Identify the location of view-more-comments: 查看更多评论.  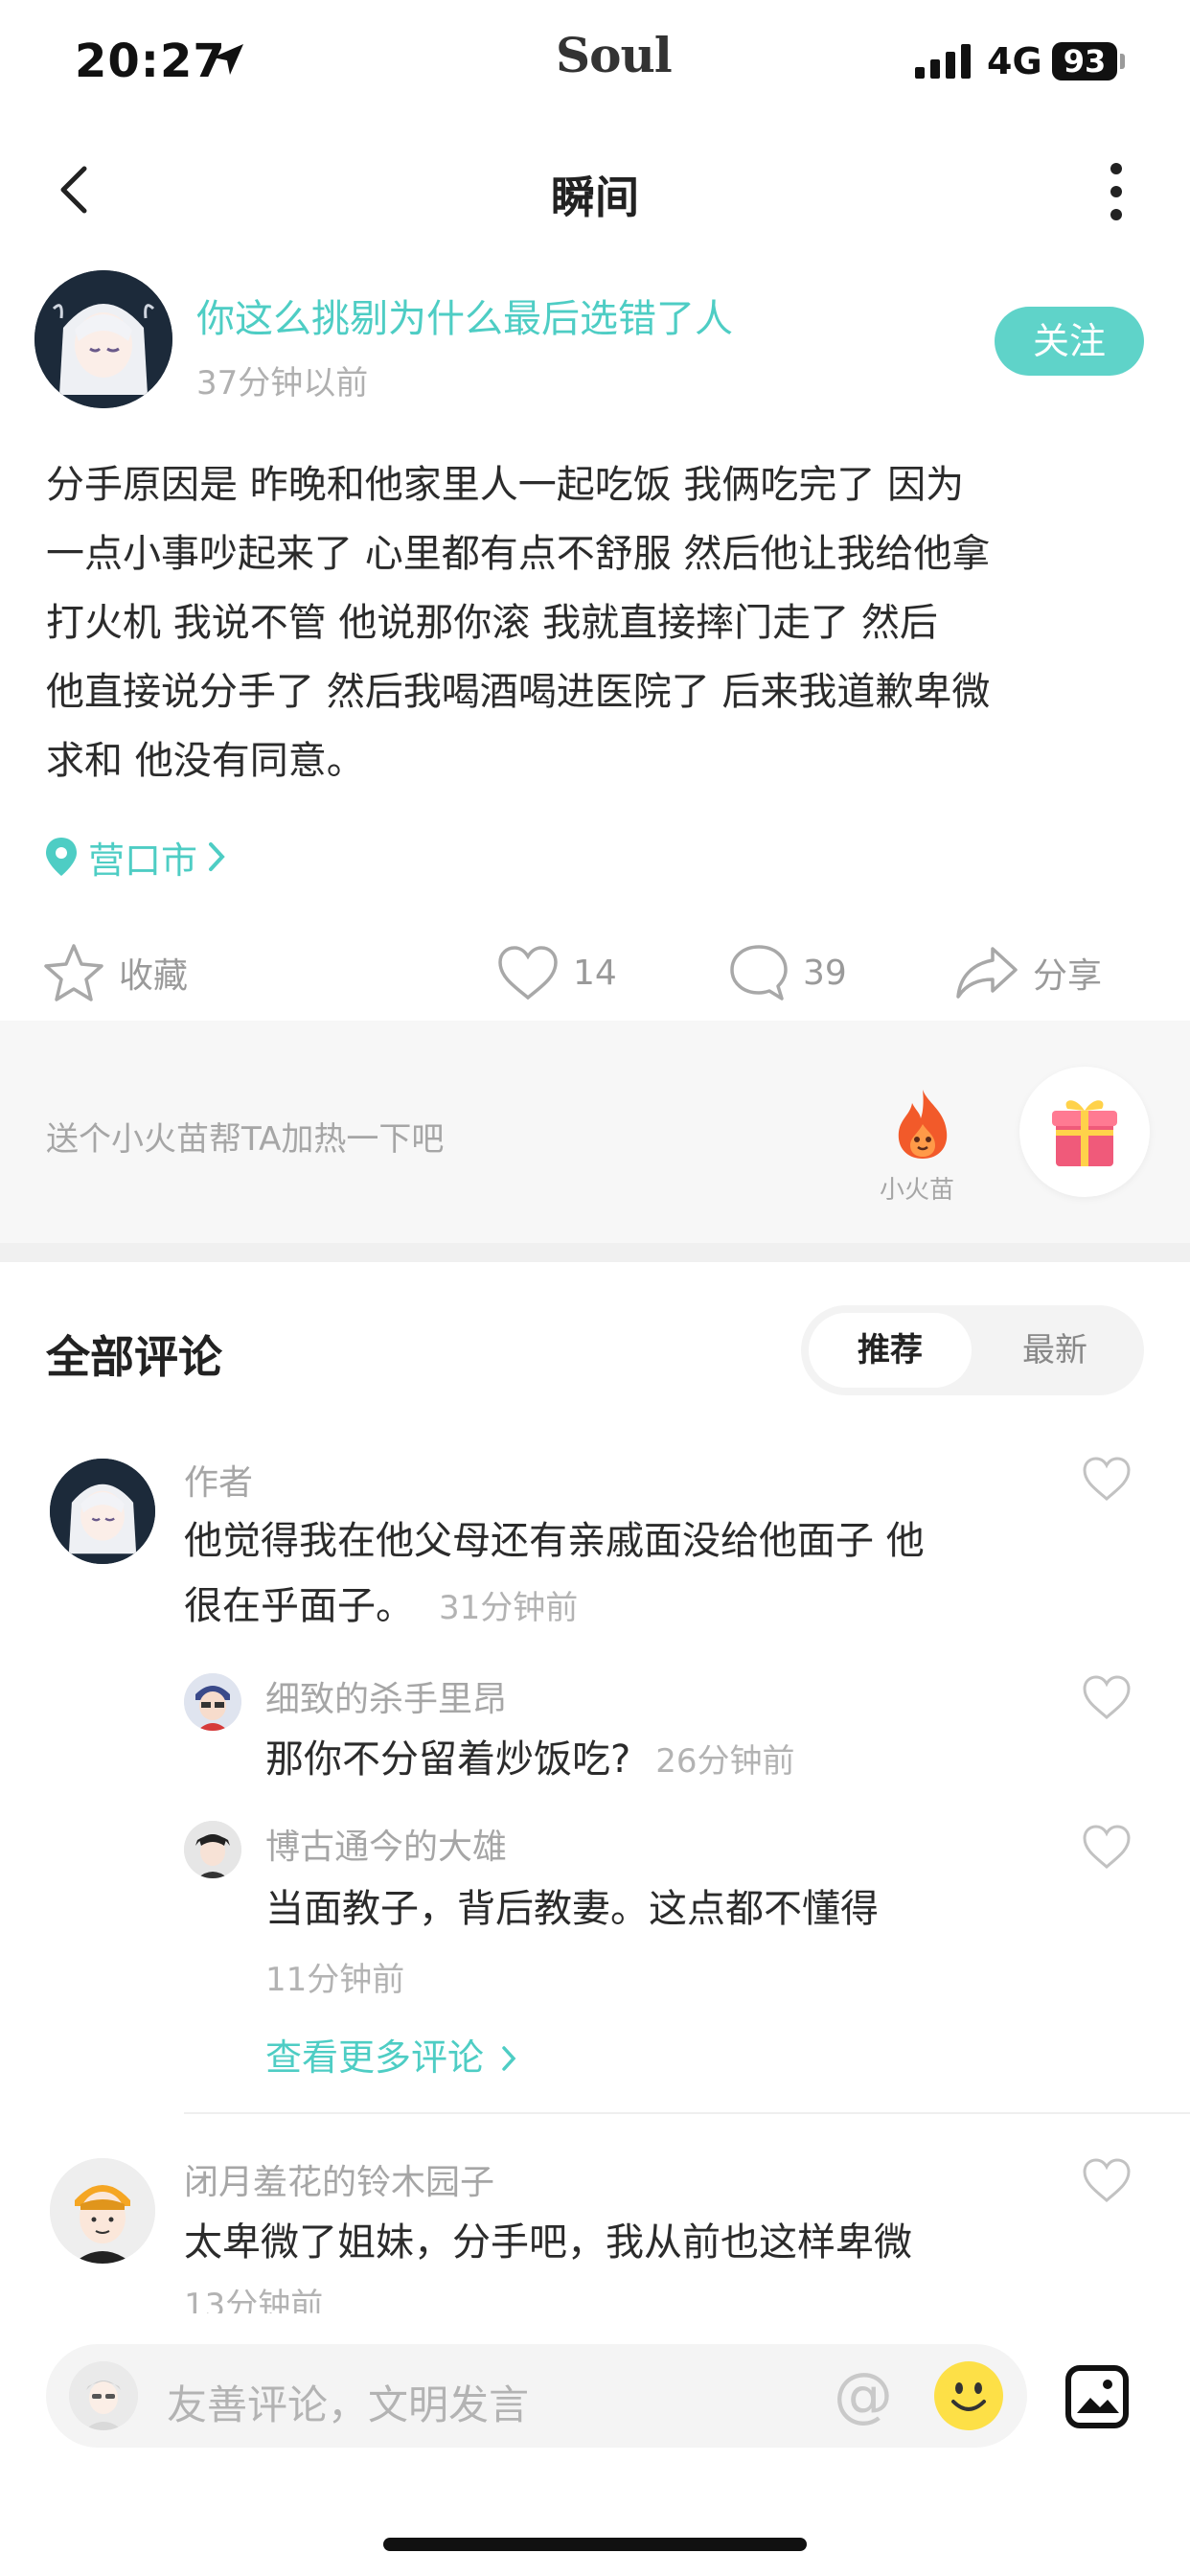
(393, 2054).